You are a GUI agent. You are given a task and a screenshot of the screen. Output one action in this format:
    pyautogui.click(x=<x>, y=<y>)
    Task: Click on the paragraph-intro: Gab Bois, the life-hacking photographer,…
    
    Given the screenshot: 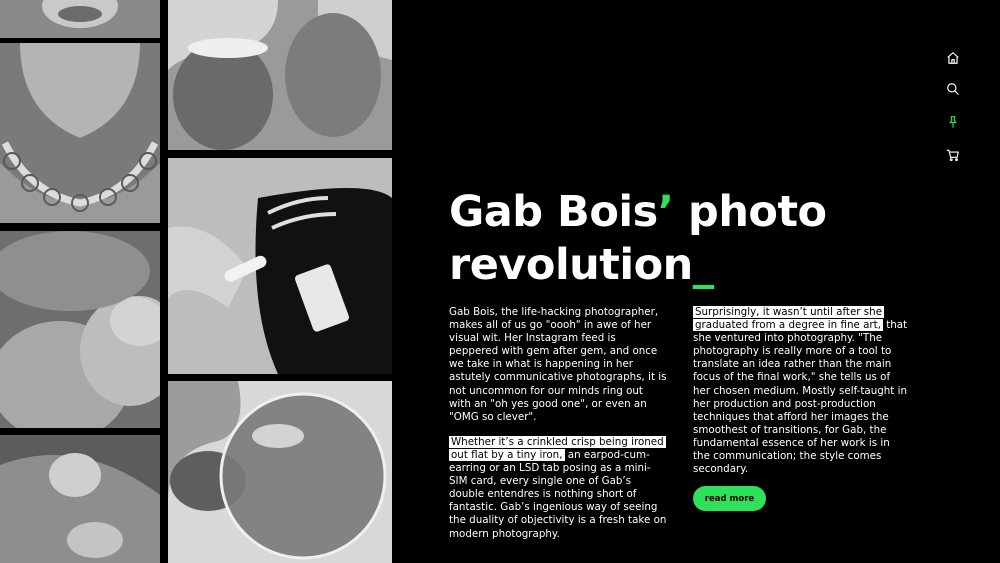 What is the action you would take?
    pyautogui.click(x=558, y=364)
    